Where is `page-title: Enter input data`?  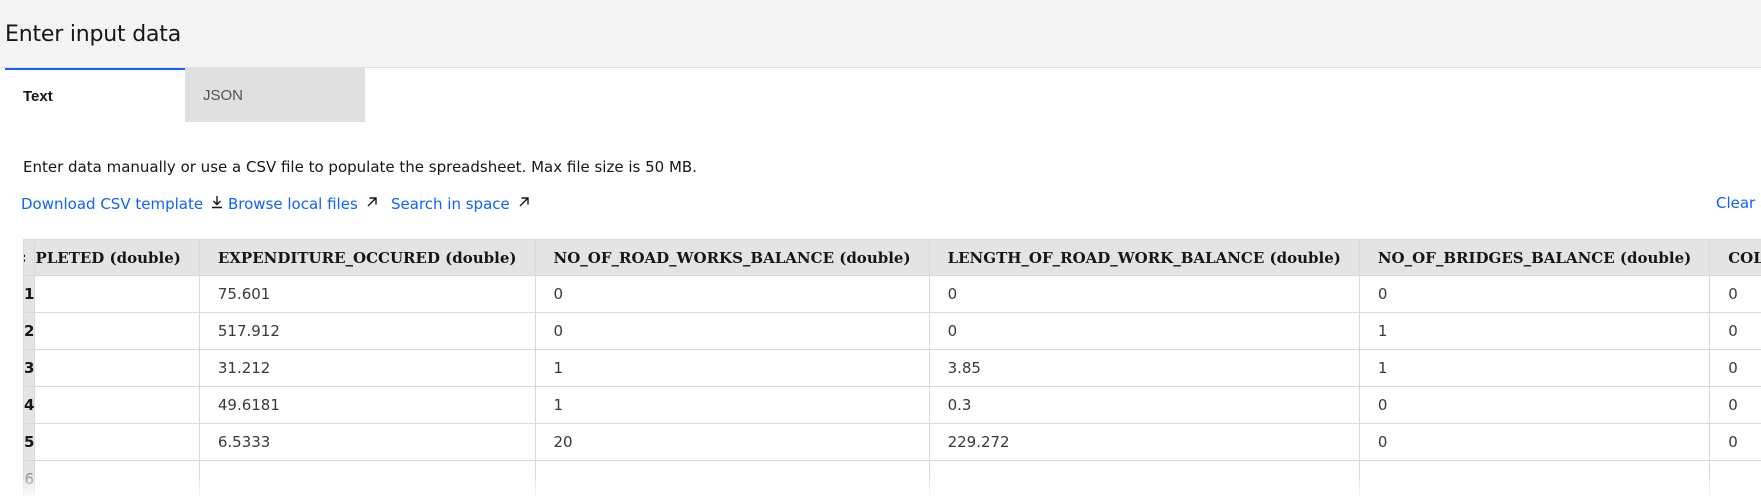
page-title: Enter input data is located at coordinates (93, 34).